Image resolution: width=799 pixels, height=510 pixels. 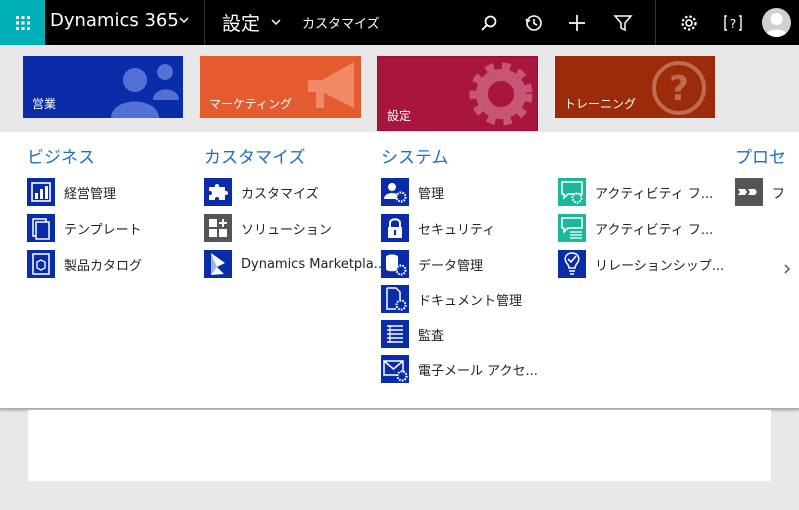 I want to click on process-center-icon, so click(x=749, y=192).